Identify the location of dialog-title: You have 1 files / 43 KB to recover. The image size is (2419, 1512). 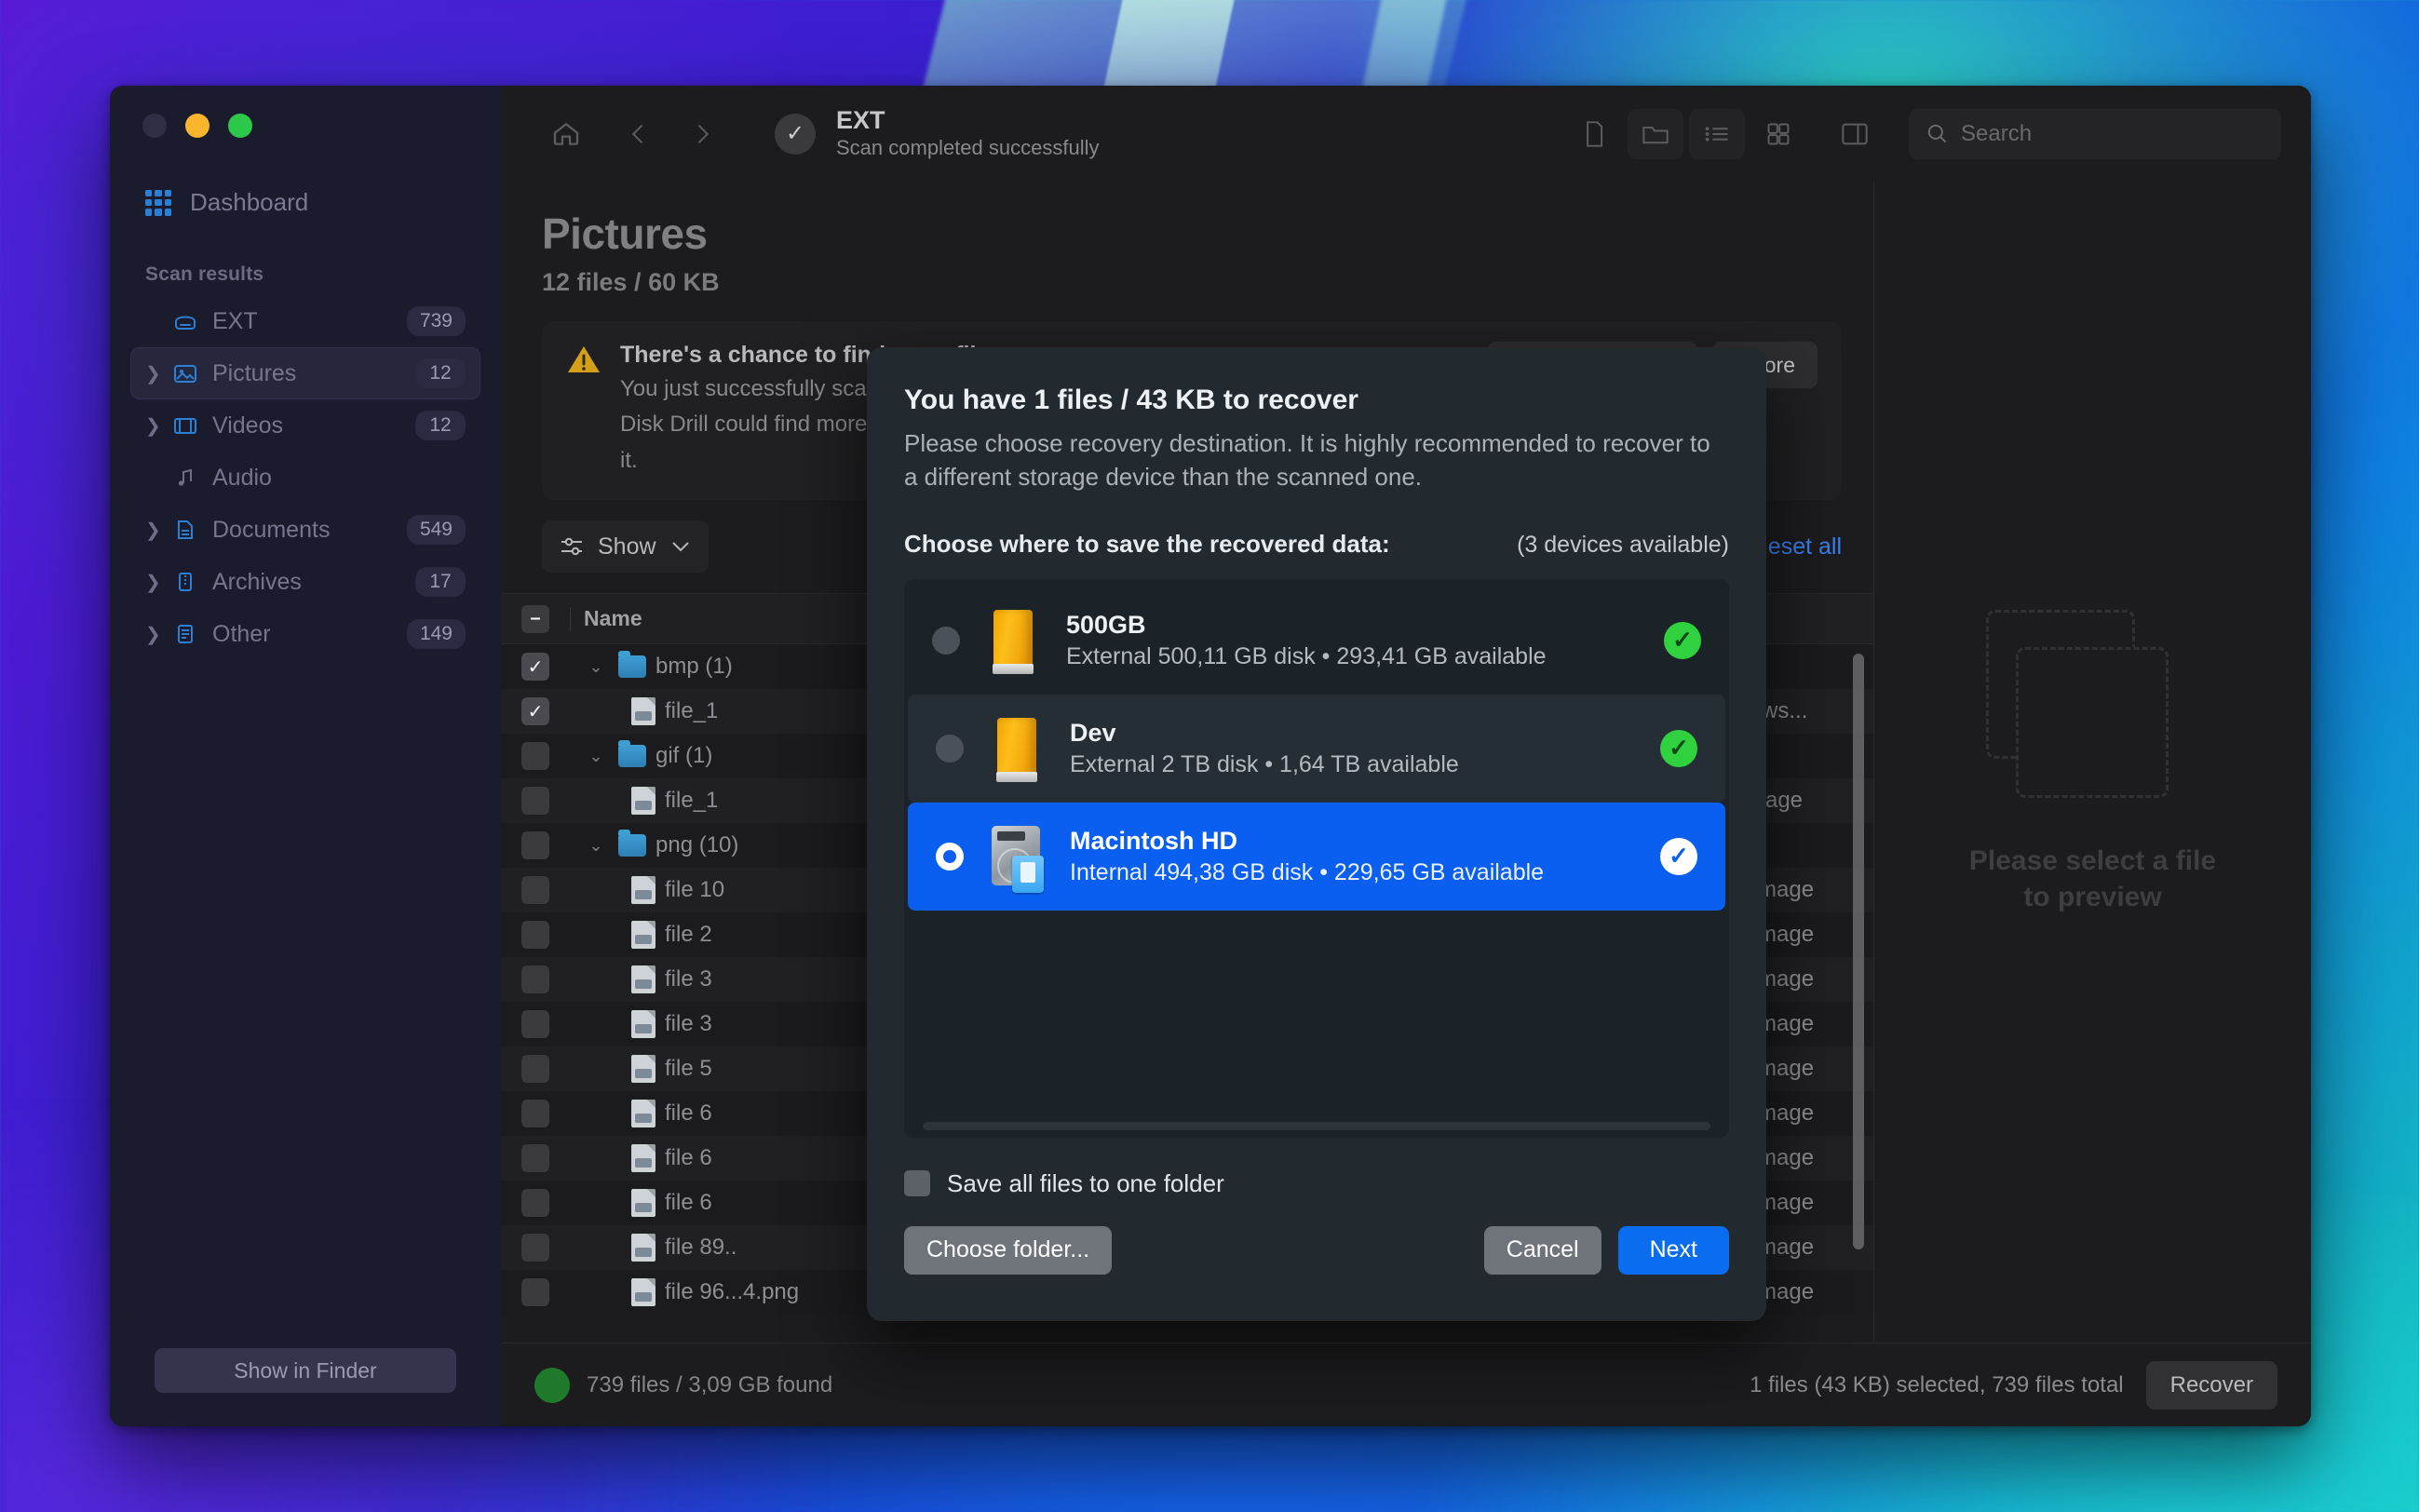
(1131, 400).